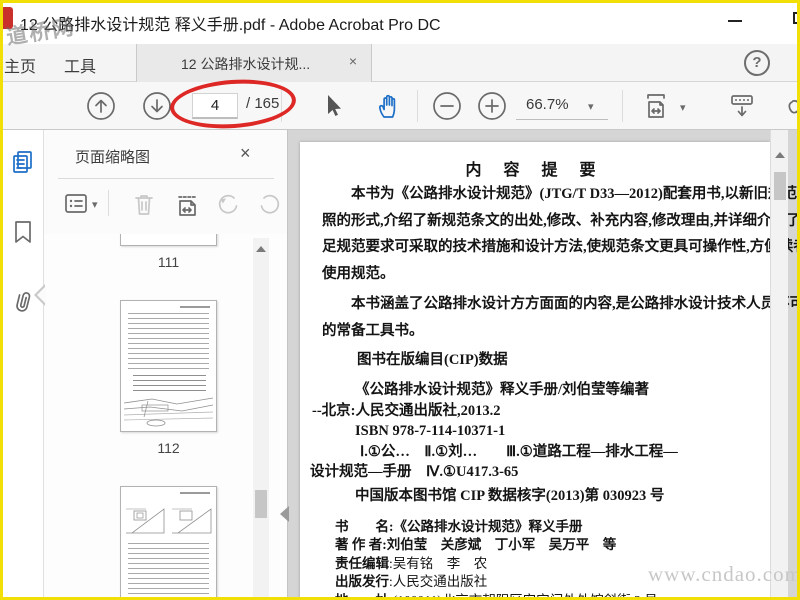 This screenshot has width=800, height=600. I want to click on hand-tool-button, so click(388, 106).